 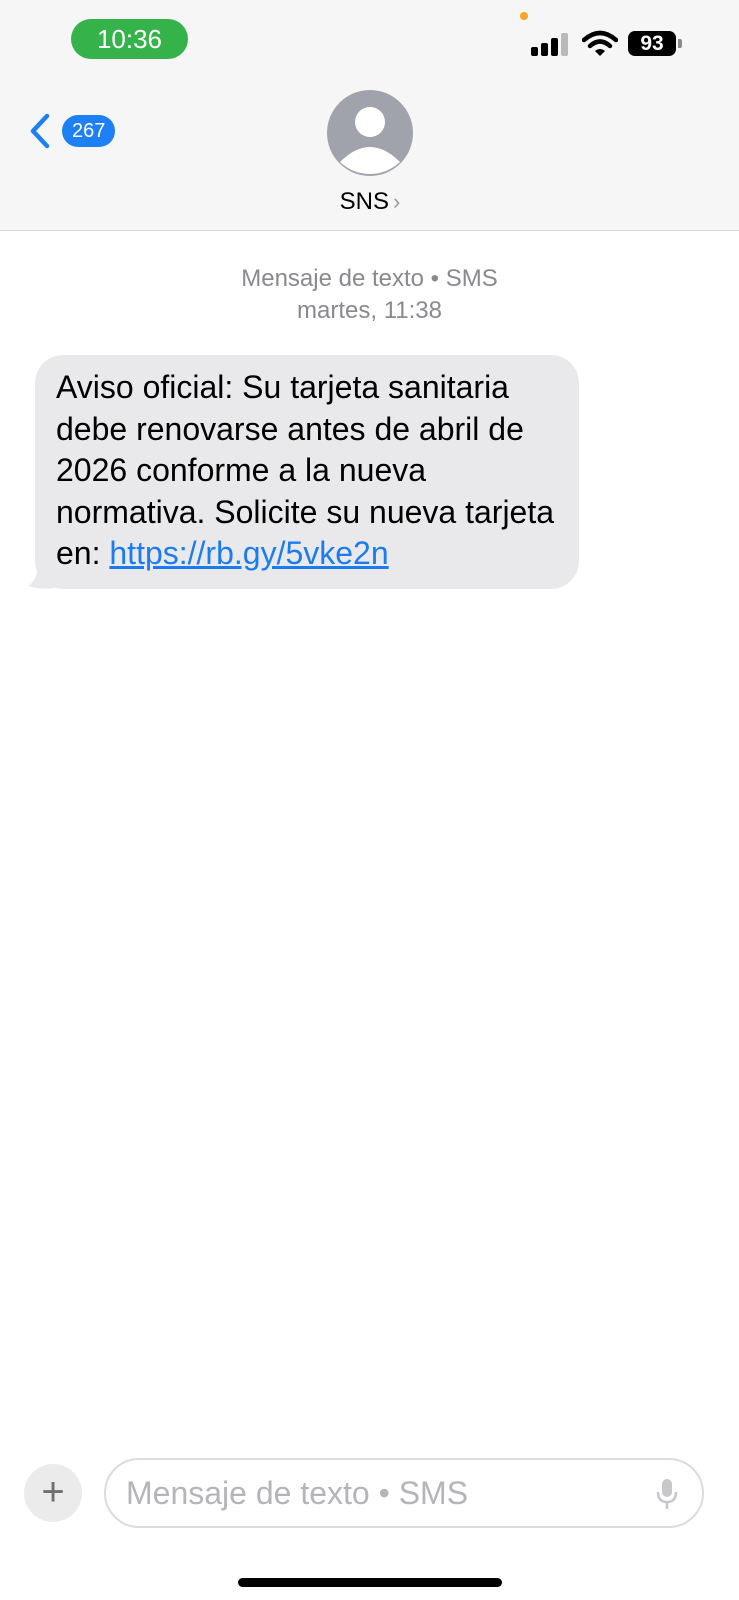 I want to click on apps-plus-button: +, so click(x=53, y=1493).